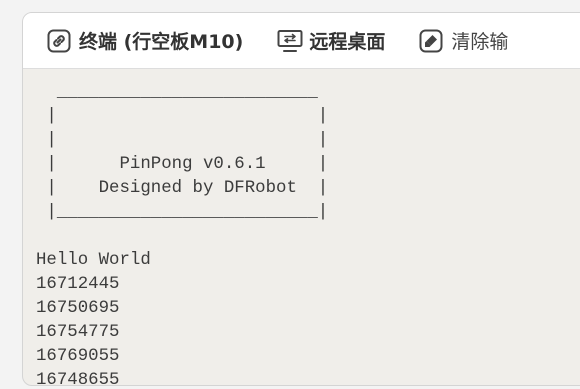  I want to click on output-line: Hello World, so click(93, 260).